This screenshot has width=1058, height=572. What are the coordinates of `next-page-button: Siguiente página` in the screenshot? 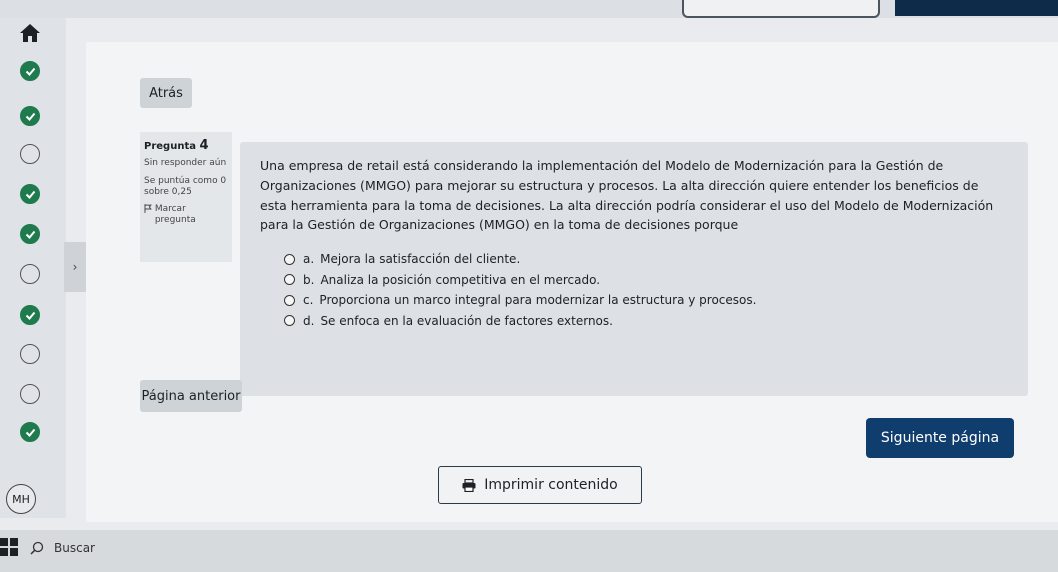 It's located at (940, 438).